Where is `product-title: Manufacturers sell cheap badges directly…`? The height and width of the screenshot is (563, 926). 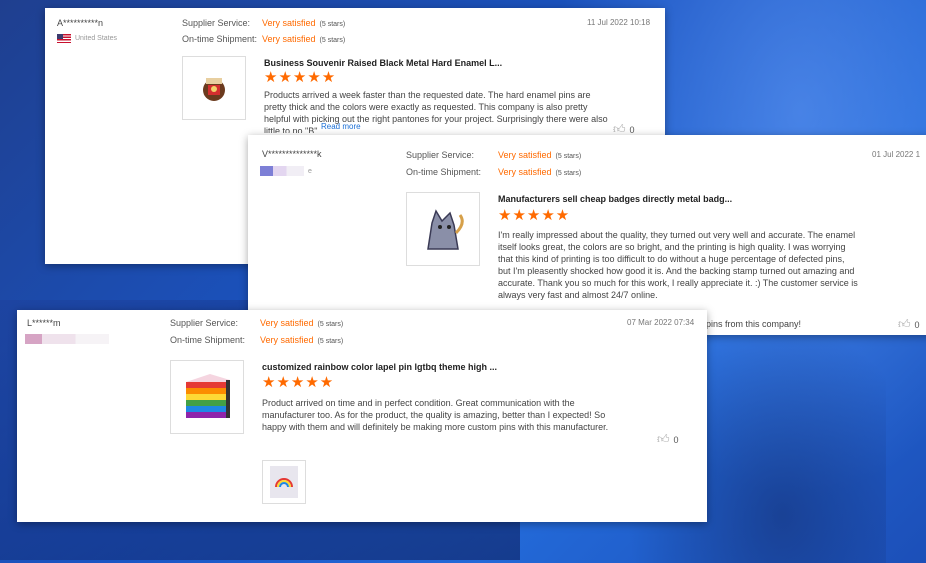
product-title: Manufacturers sell cheap badges directly… is located at coordinates (615, 199).